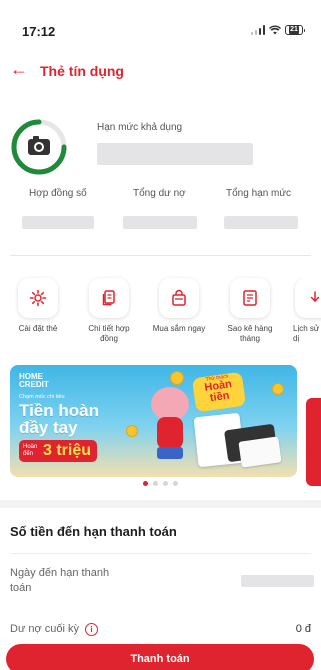 This screenshot has height=670, width=321. I want to click on action-history: Lịch sử dị, so click(305, 311).